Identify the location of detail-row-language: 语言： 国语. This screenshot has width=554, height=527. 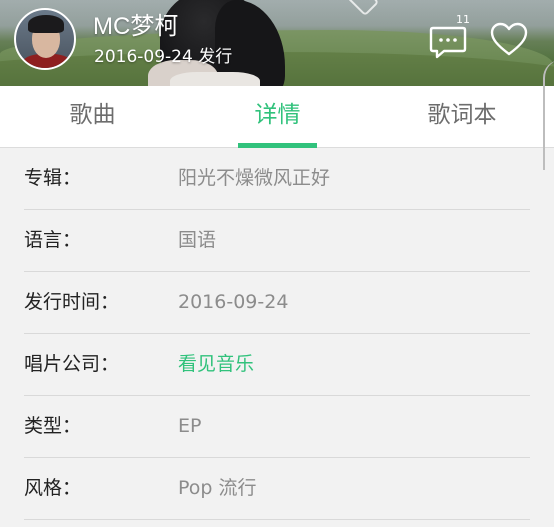
(277, 241).